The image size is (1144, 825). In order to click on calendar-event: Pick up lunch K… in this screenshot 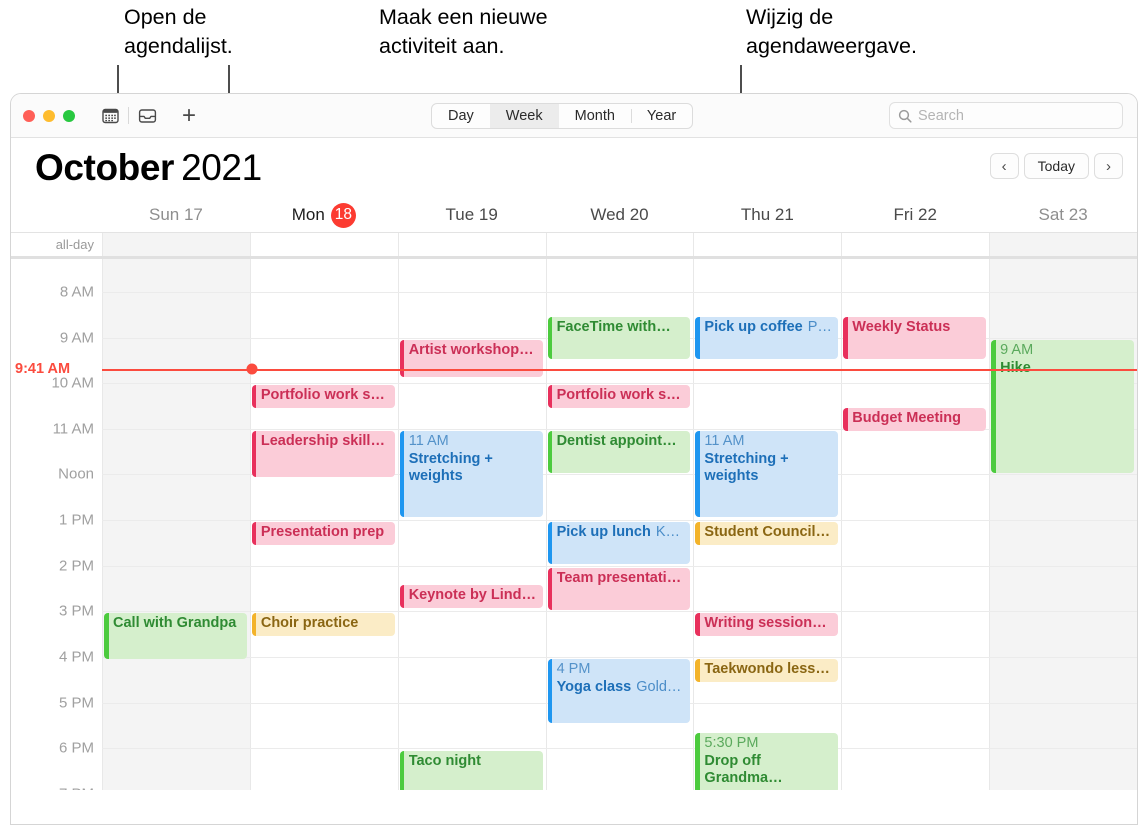, I will do `click(619, 543)`.